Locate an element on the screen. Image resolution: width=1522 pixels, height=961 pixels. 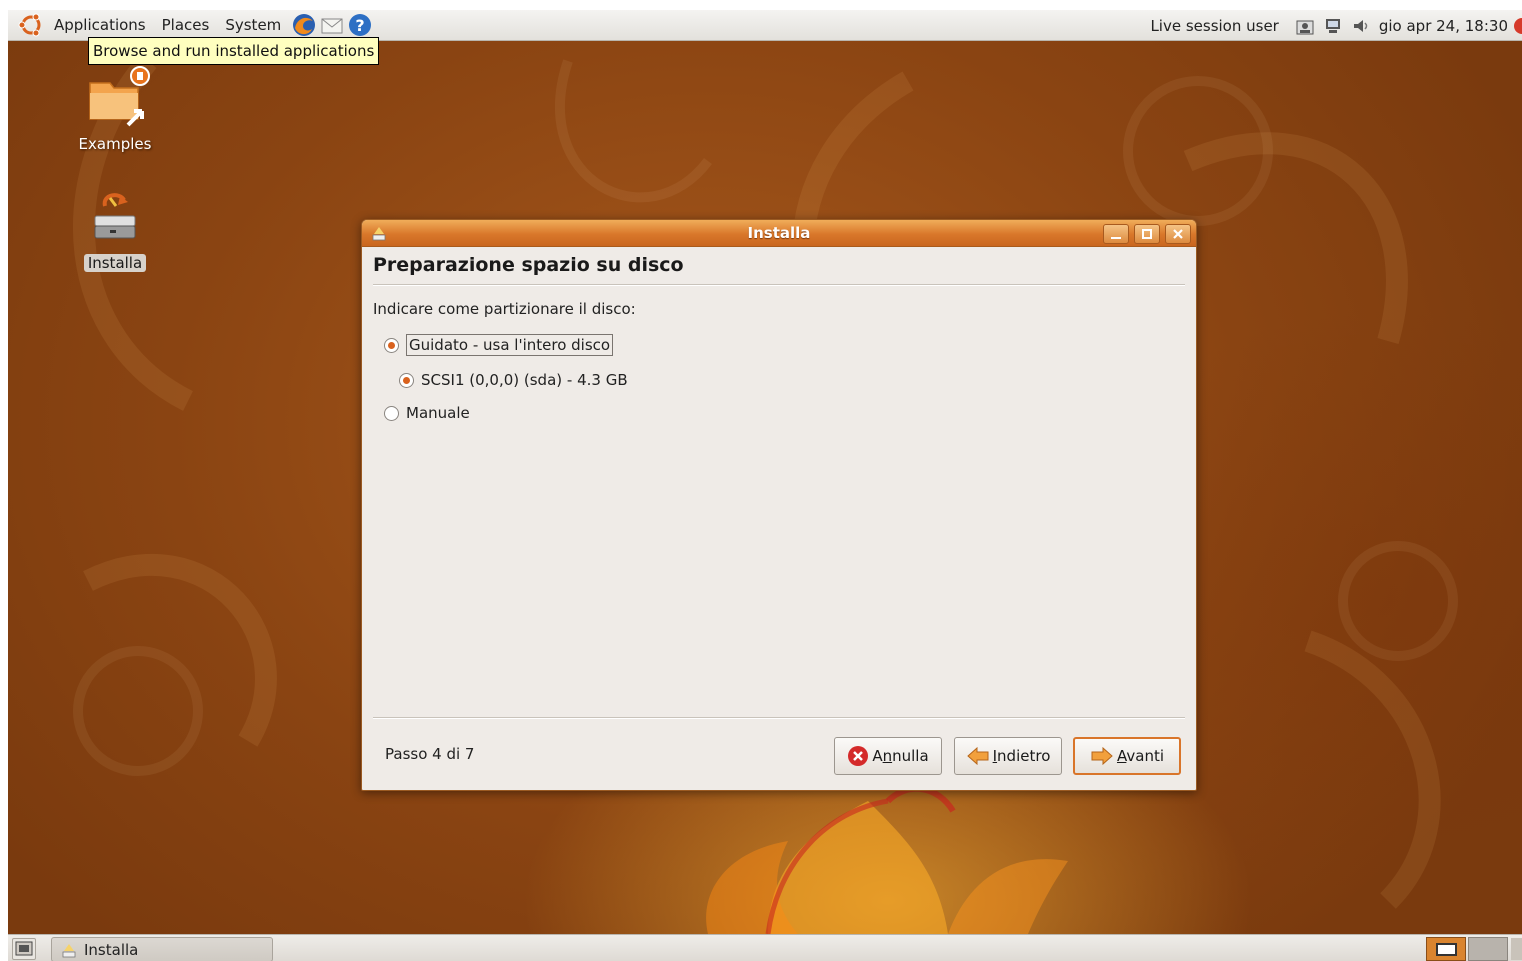
radio-manual is located at coordinates (391, 413).